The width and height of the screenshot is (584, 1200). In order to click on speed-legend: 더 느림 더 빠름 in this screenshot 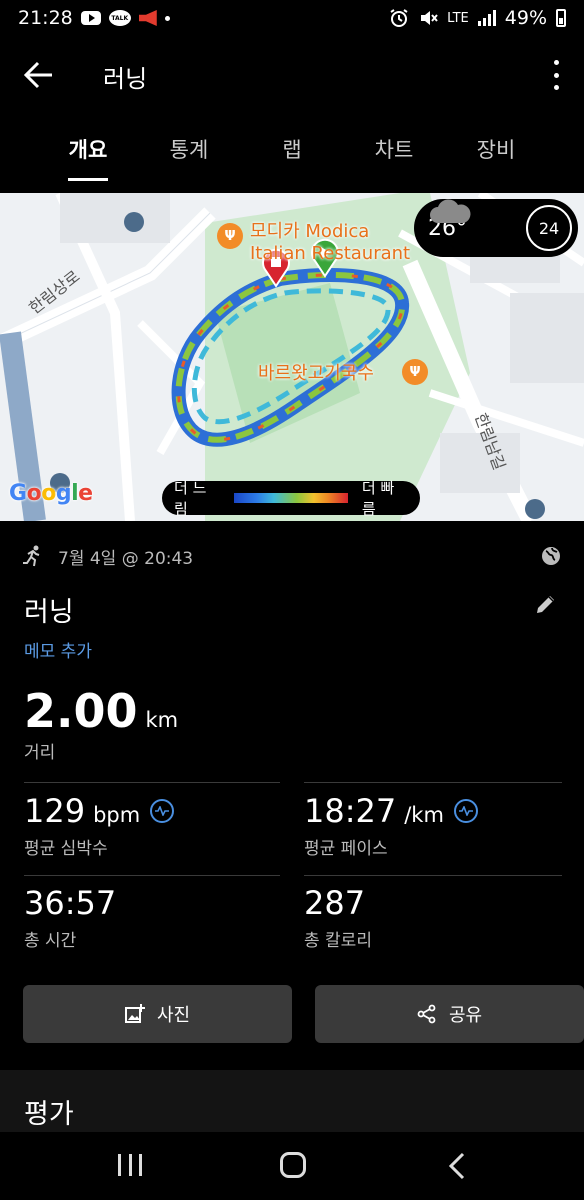, I will do `click(291, 498)`.